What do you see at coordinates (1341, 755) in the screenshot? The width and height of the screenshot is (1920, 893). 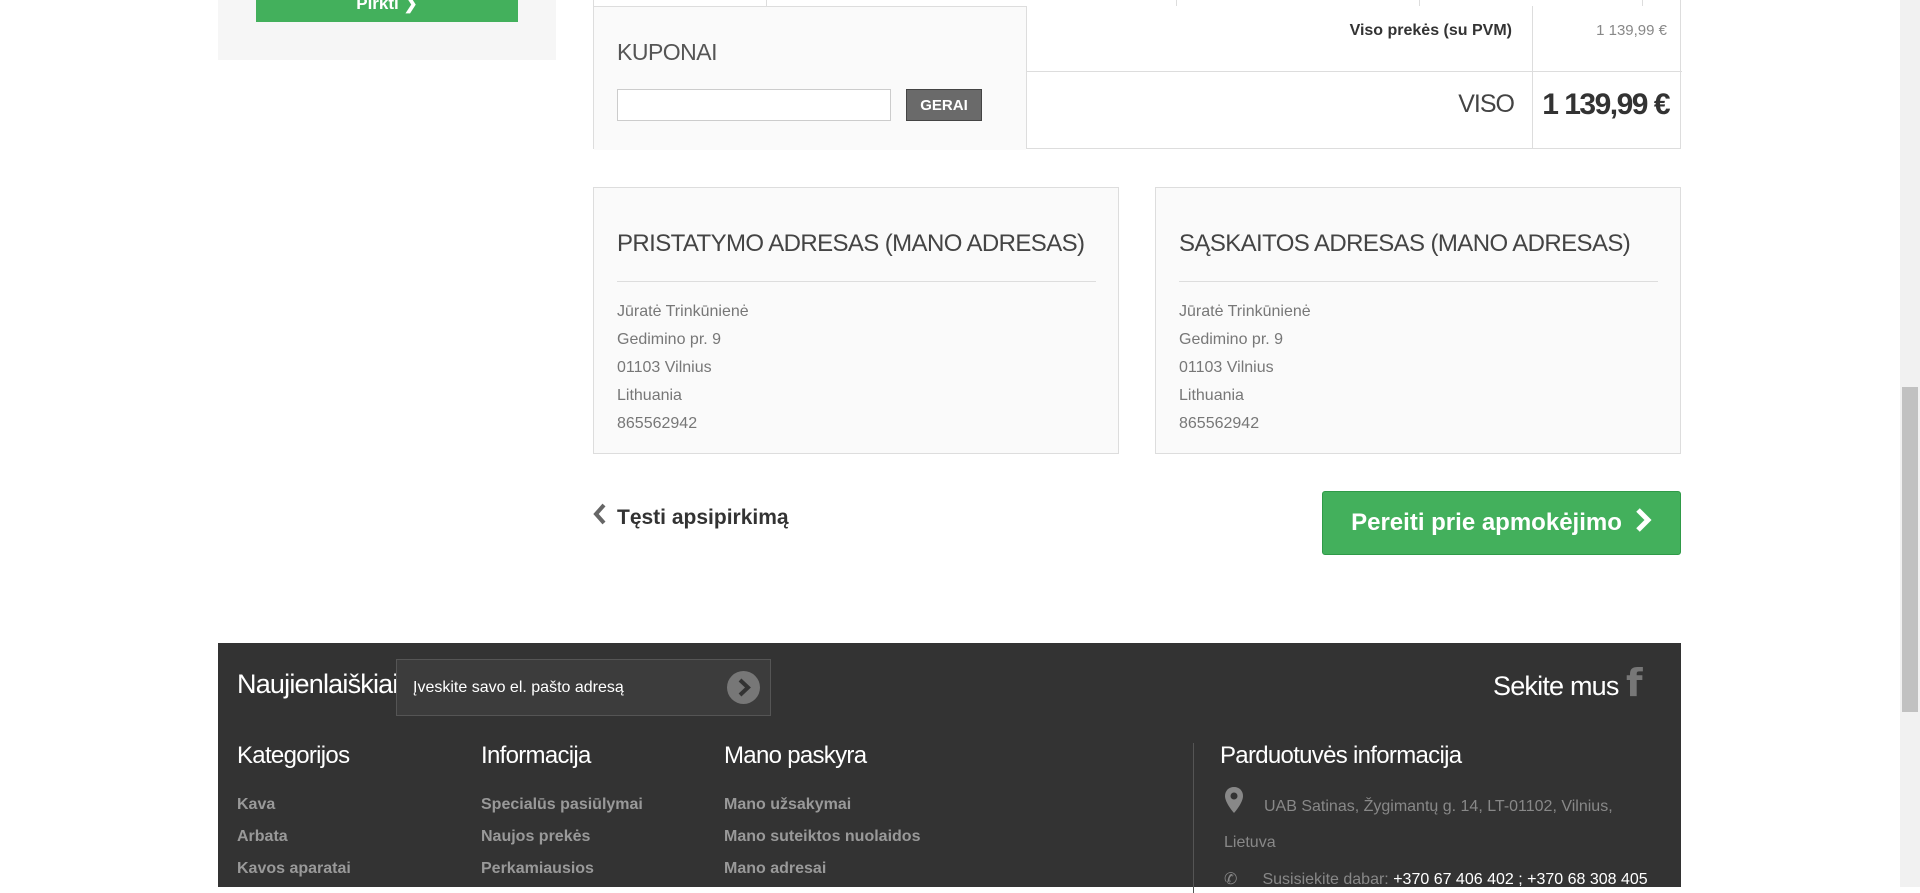 I see `store-info-title: Parduotuvės informacija` at bounding box center [1341, 755].